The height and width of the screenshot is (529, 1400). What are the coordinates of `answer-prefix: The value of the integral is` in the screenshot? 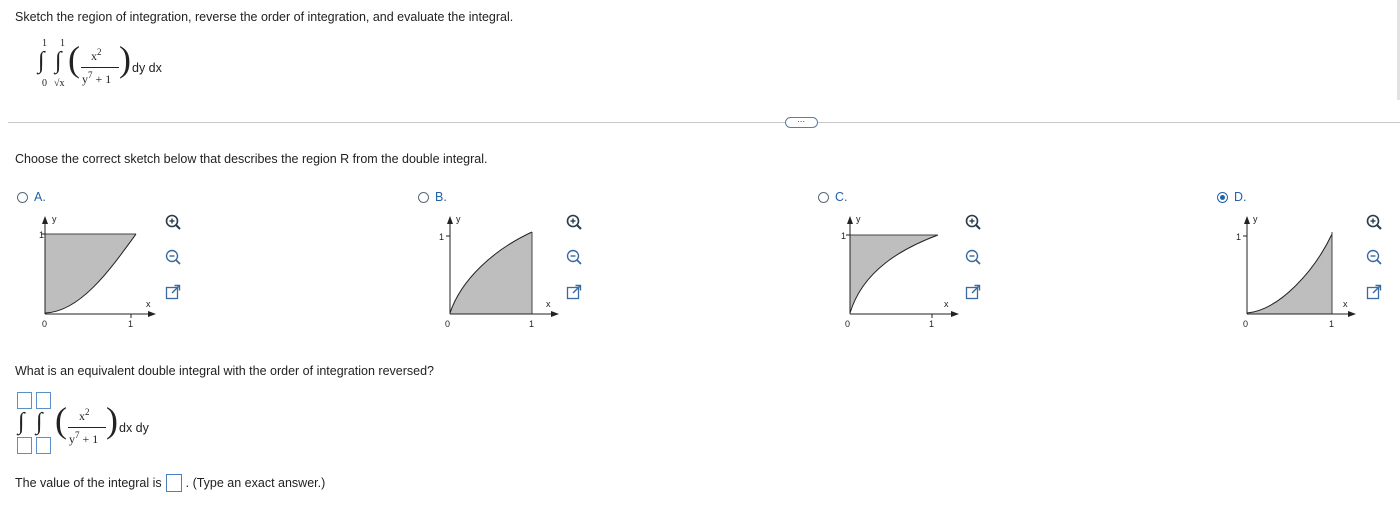 It's located at (88, 483).